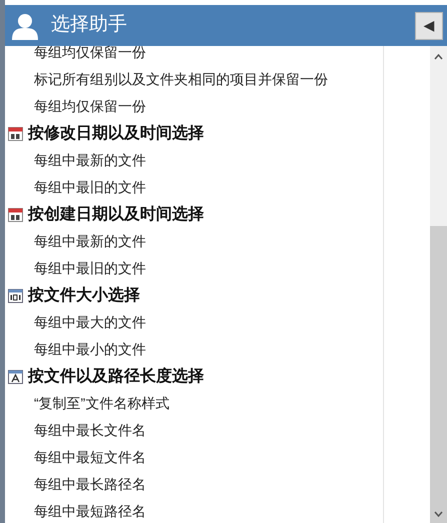 The image size is (447, 523). Describe the element at coordinates (438, 514) in the screenshot. I see `scroll-down-icon` at that location.